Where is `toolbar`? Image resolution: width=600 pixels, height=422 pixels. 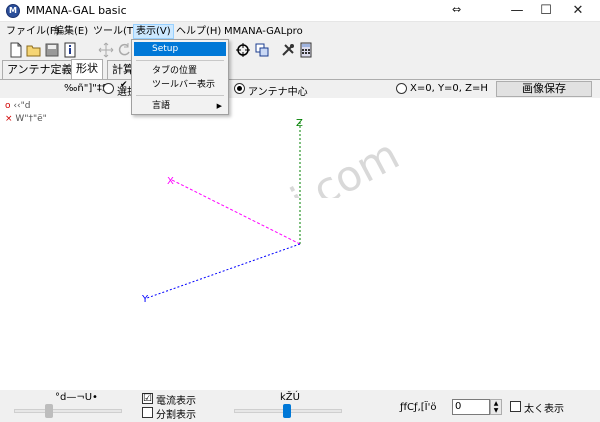
toolbar is located at coordinates (300, 50).